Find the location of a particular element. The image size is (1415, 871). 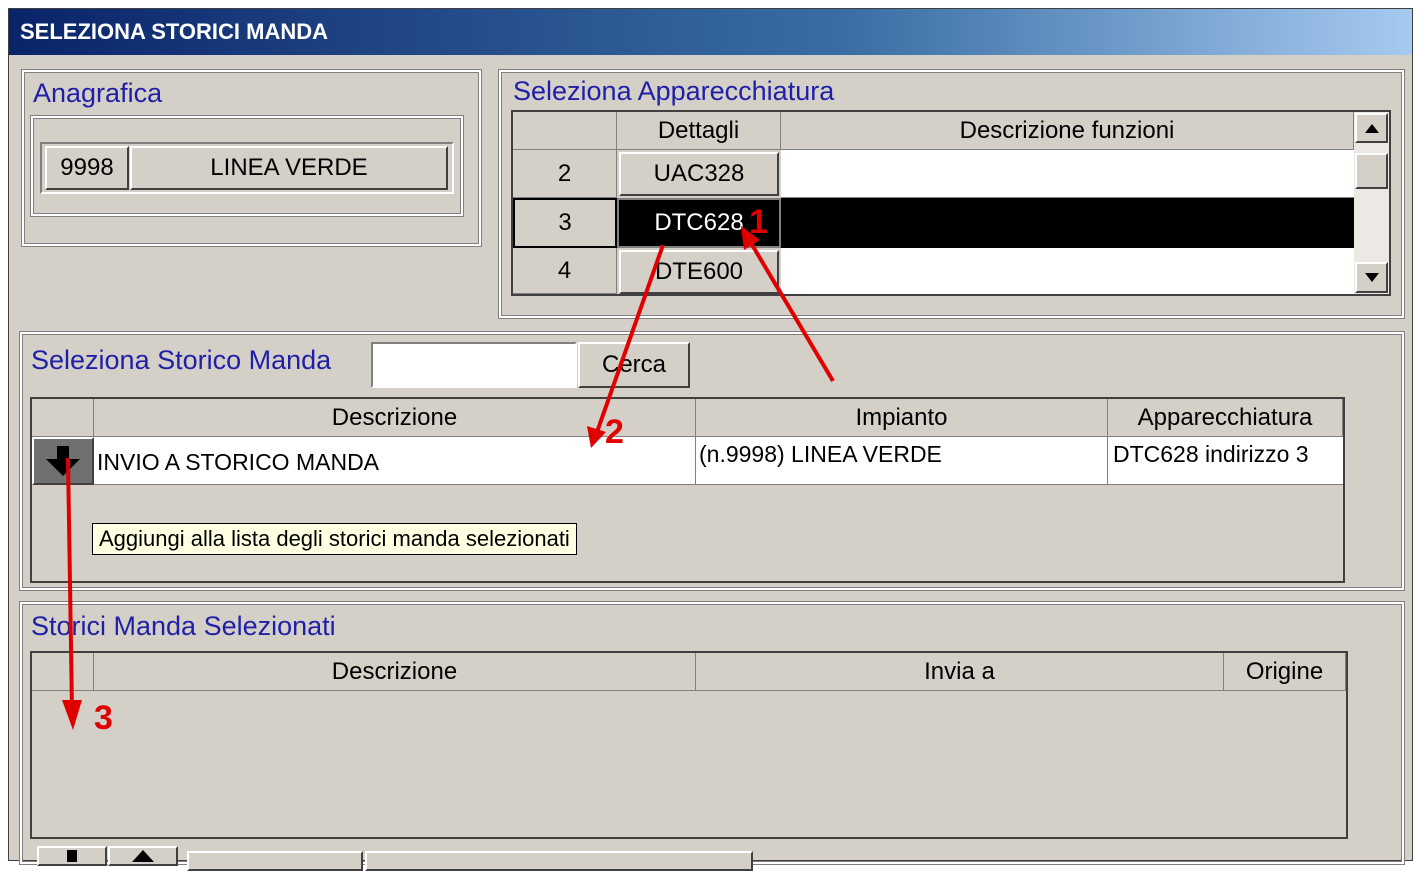

arrow-step3-head is located at coordinates (72, 715).